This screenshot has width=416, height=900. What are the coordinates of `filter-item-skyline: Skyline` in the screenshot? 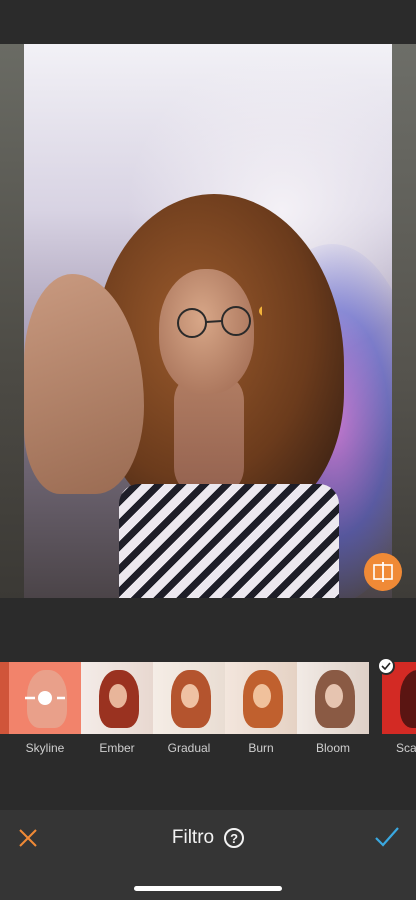 It's located at (45, 708).